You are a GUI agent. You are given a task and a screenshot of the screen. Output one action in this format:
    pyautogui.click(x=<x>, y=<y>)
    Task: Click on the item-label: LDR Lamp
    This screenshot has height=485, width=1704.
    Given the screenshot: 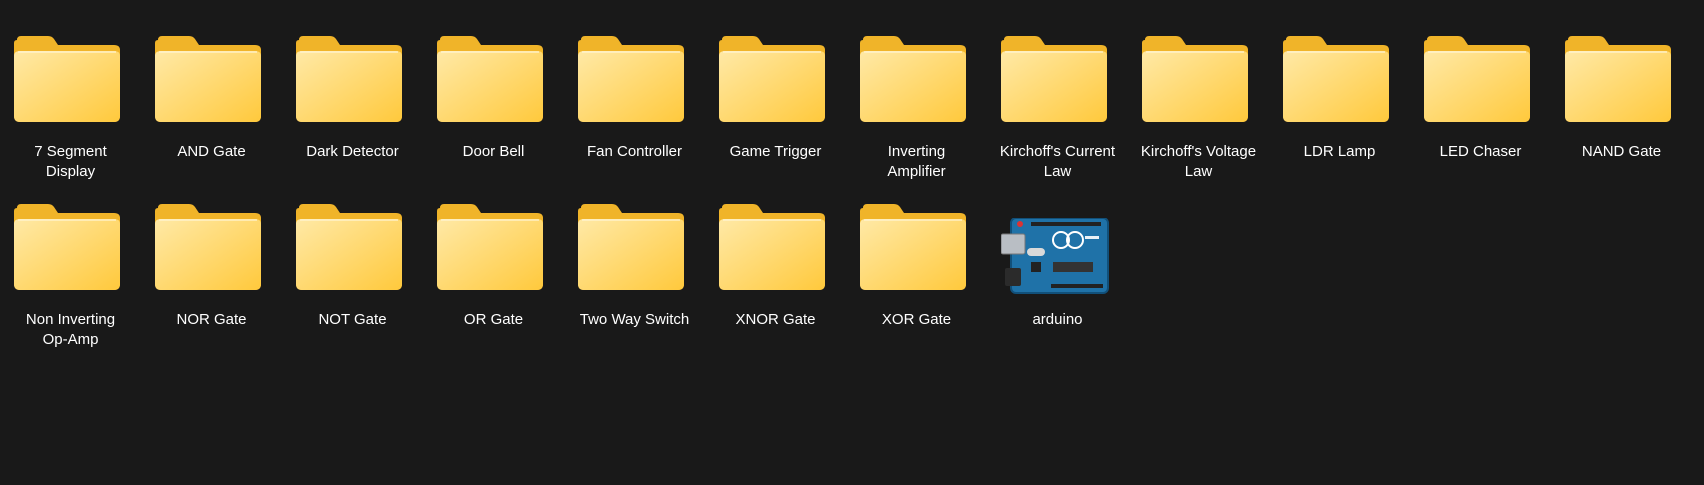 What is the action you would take?
    pyautogui.click(x=1339, y=151)
    